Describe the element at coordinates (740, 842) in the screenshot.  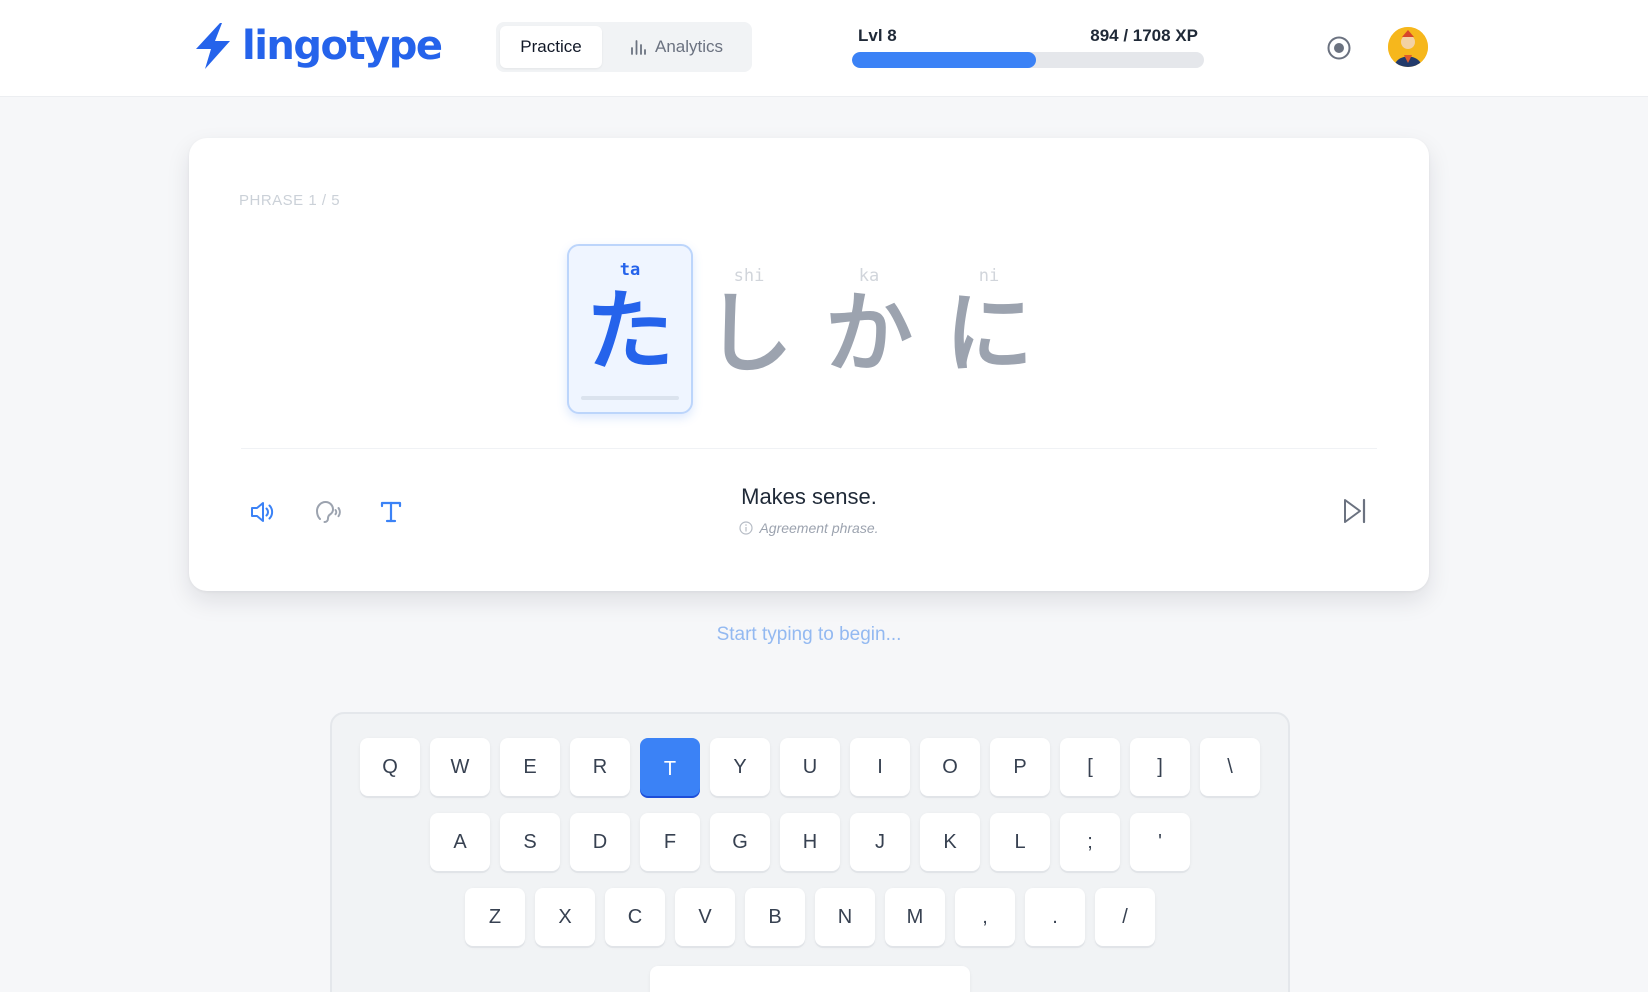
I see `key-G: G` at that location.